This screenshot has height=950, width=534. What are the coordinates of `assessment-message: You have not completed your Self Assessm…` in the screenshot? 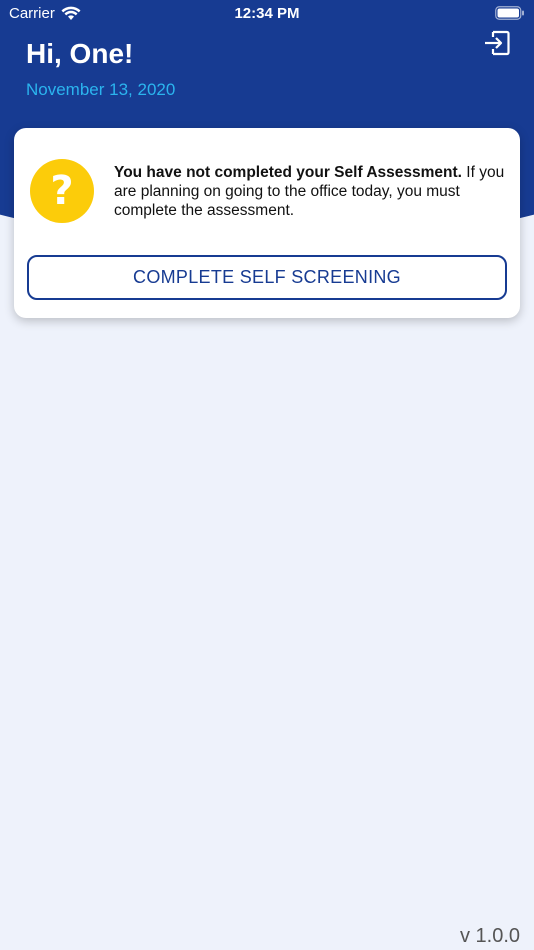 It's located at (314, 191).